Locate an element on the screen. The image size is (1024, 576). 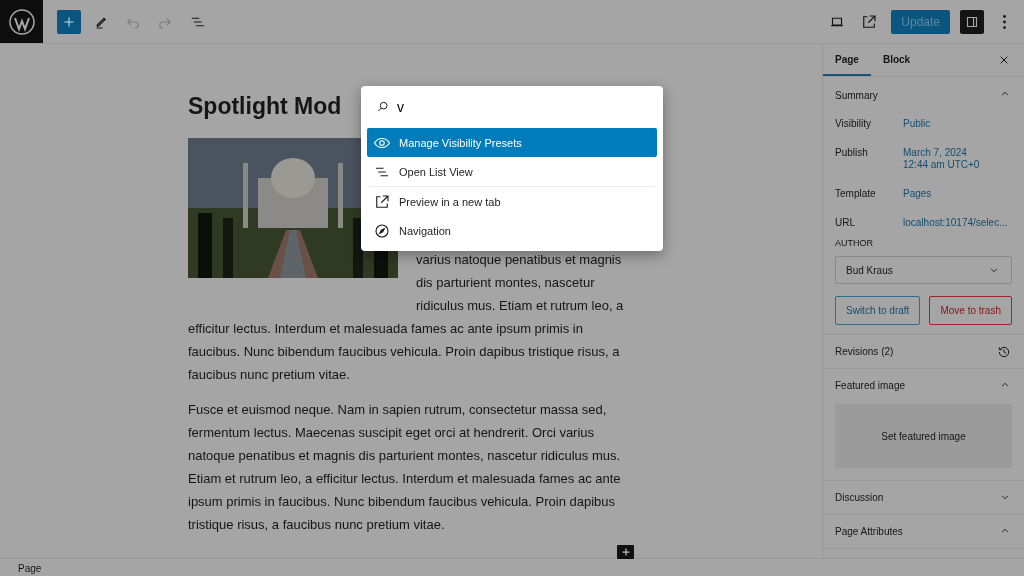
post-title: Spotlight Mod is located at coordinates (265, 106).